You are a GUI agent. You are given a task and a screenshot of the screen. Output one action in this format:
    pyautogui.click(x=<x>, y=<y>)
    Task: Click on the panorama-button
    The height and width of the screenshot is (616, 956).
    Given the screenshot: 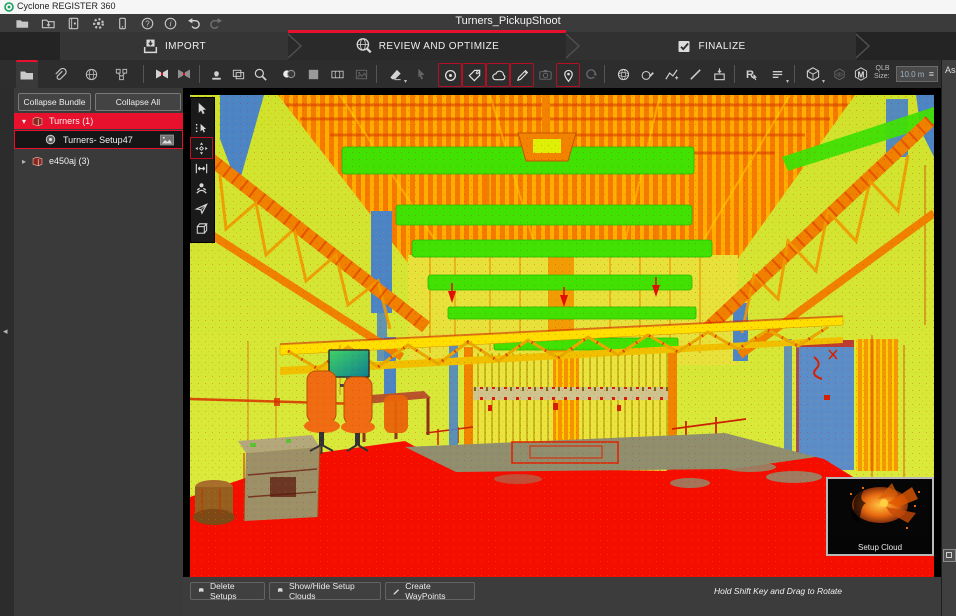 What is the action you would take?
    pyautogui.click(x=337, y=74)
    